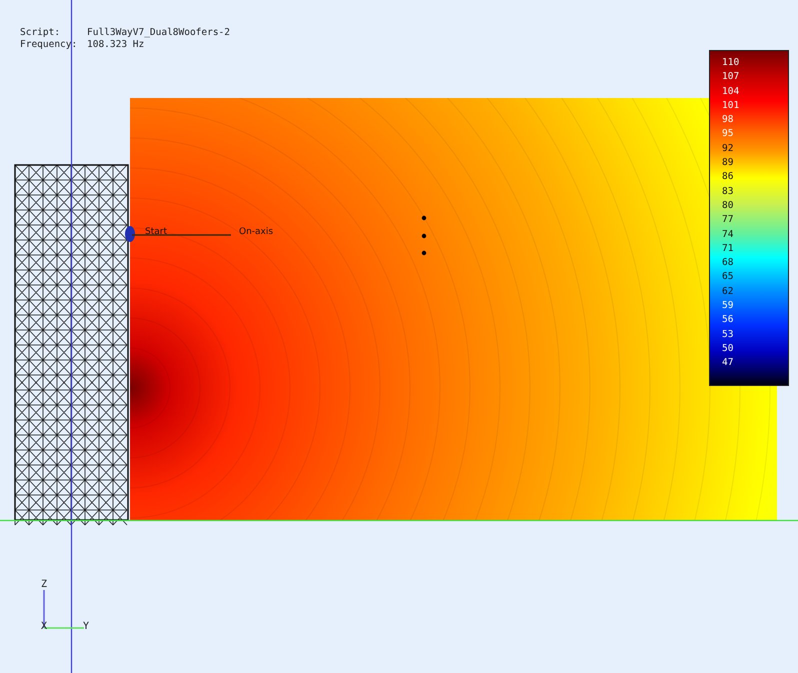  Describe the element at coordinates (728, 191) in the screenshot. I see `legend-label: 83` at that location.